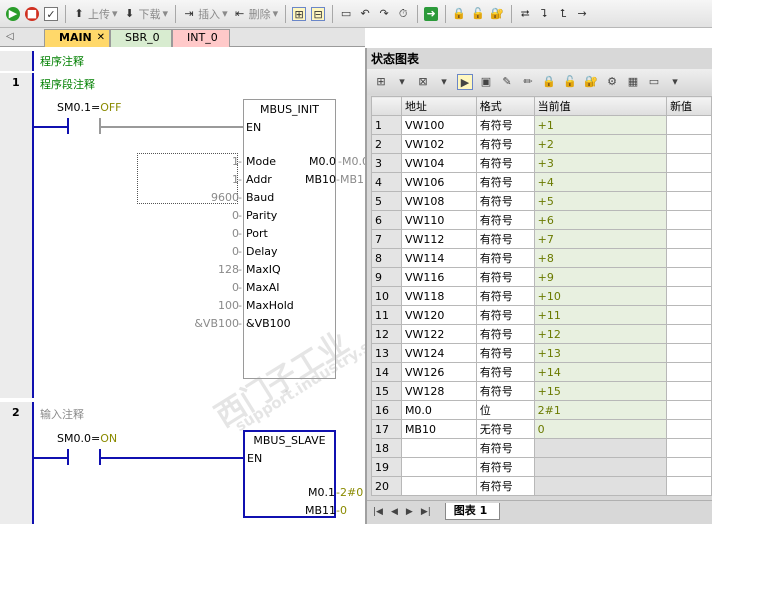 The image size is (770, 609). What do you see at coordinates (497, 14) in the screenshot?
I see `read-force-button: 🔐` at bounding box center [497, 14].